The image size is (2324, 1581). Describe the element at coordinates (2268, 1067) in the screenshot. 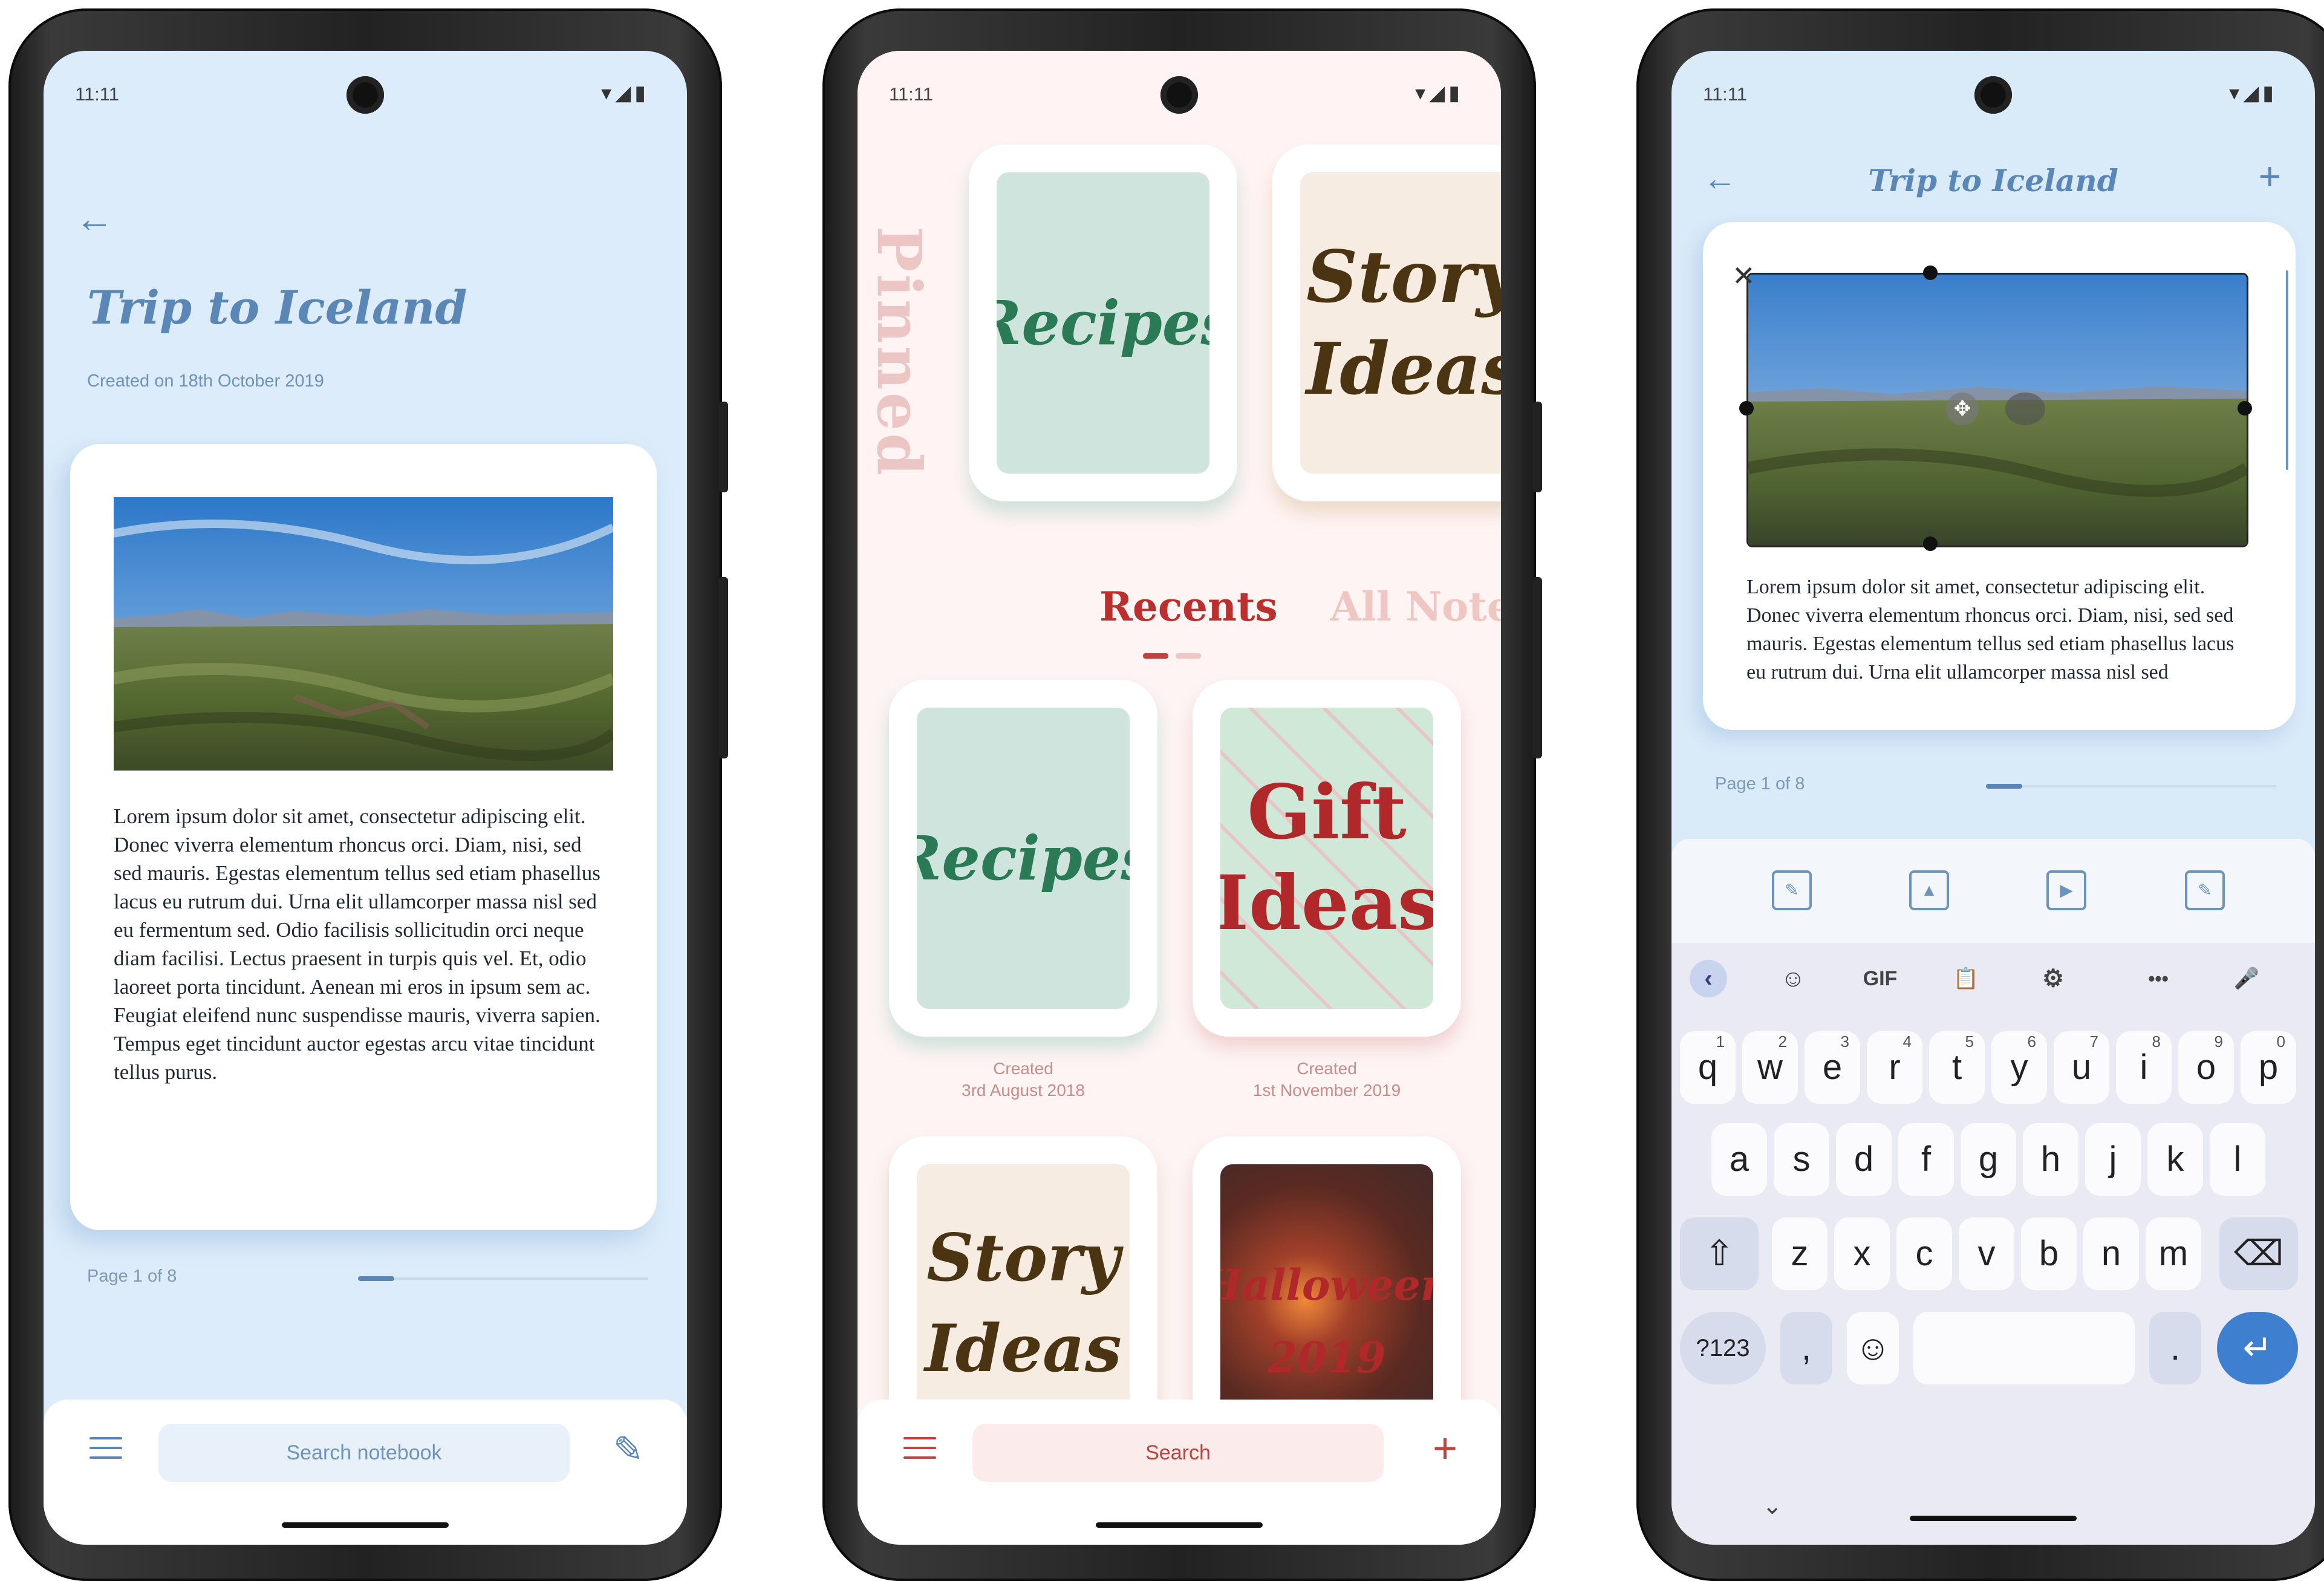

I see `key-p: p0` at that location.